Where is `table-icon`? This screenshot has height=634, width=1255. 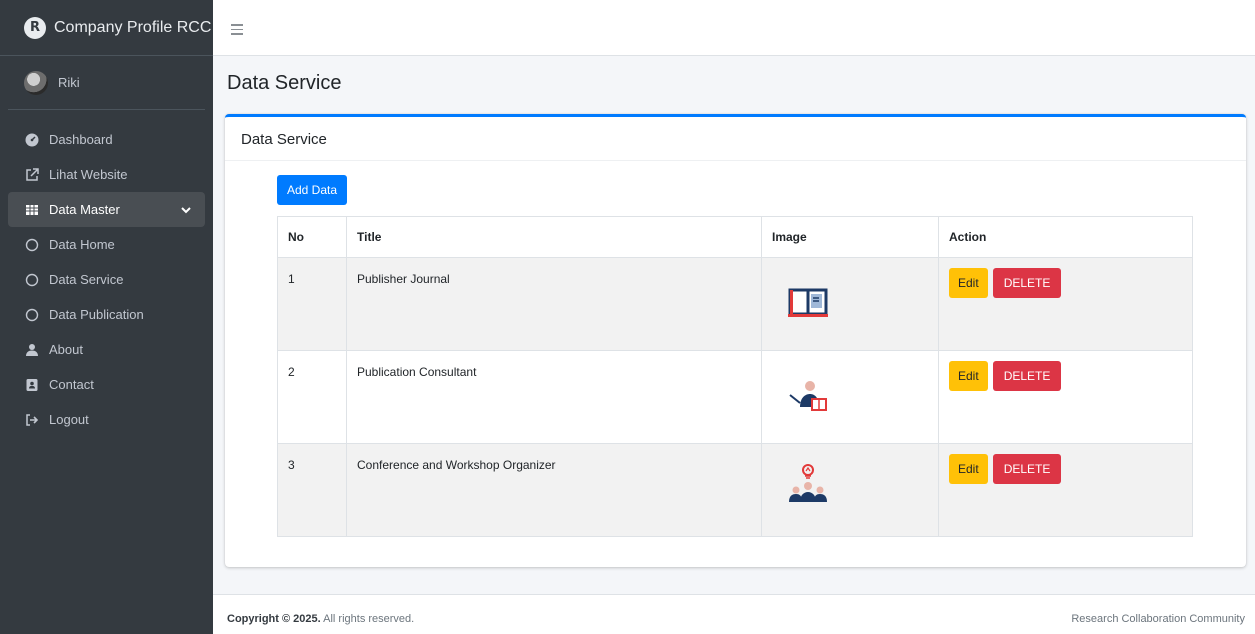 table-icon is located at coordinates (31, 209).